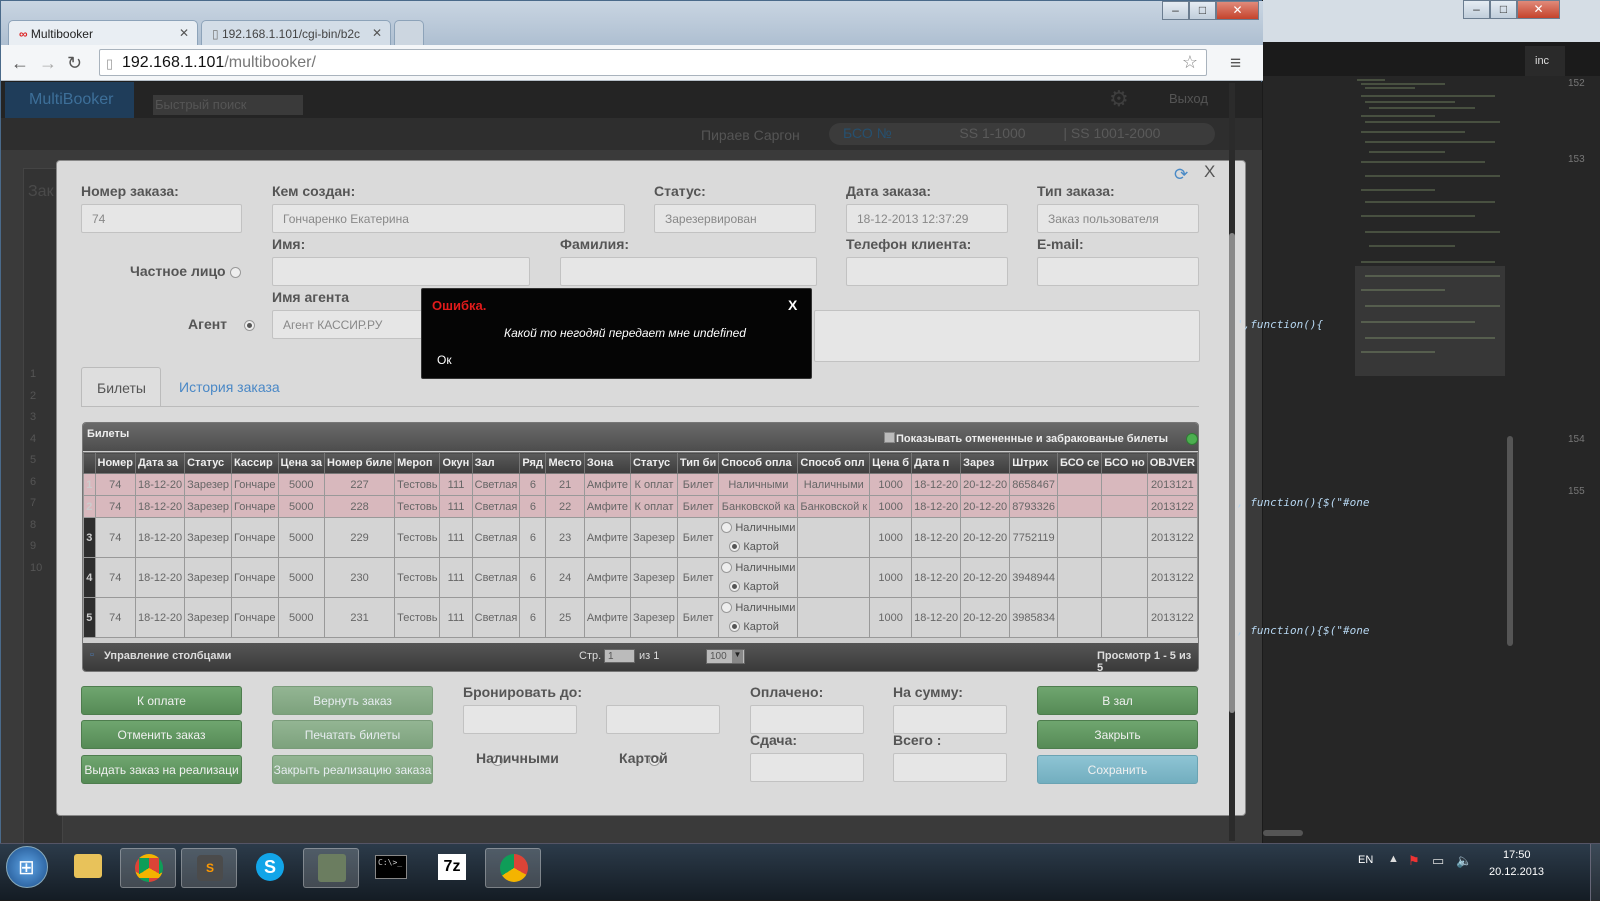  Describe the element at coordinates (103, 32) in the screenshot. I see `tab-multibooker: ∞ Multibooker ✕` at that location.